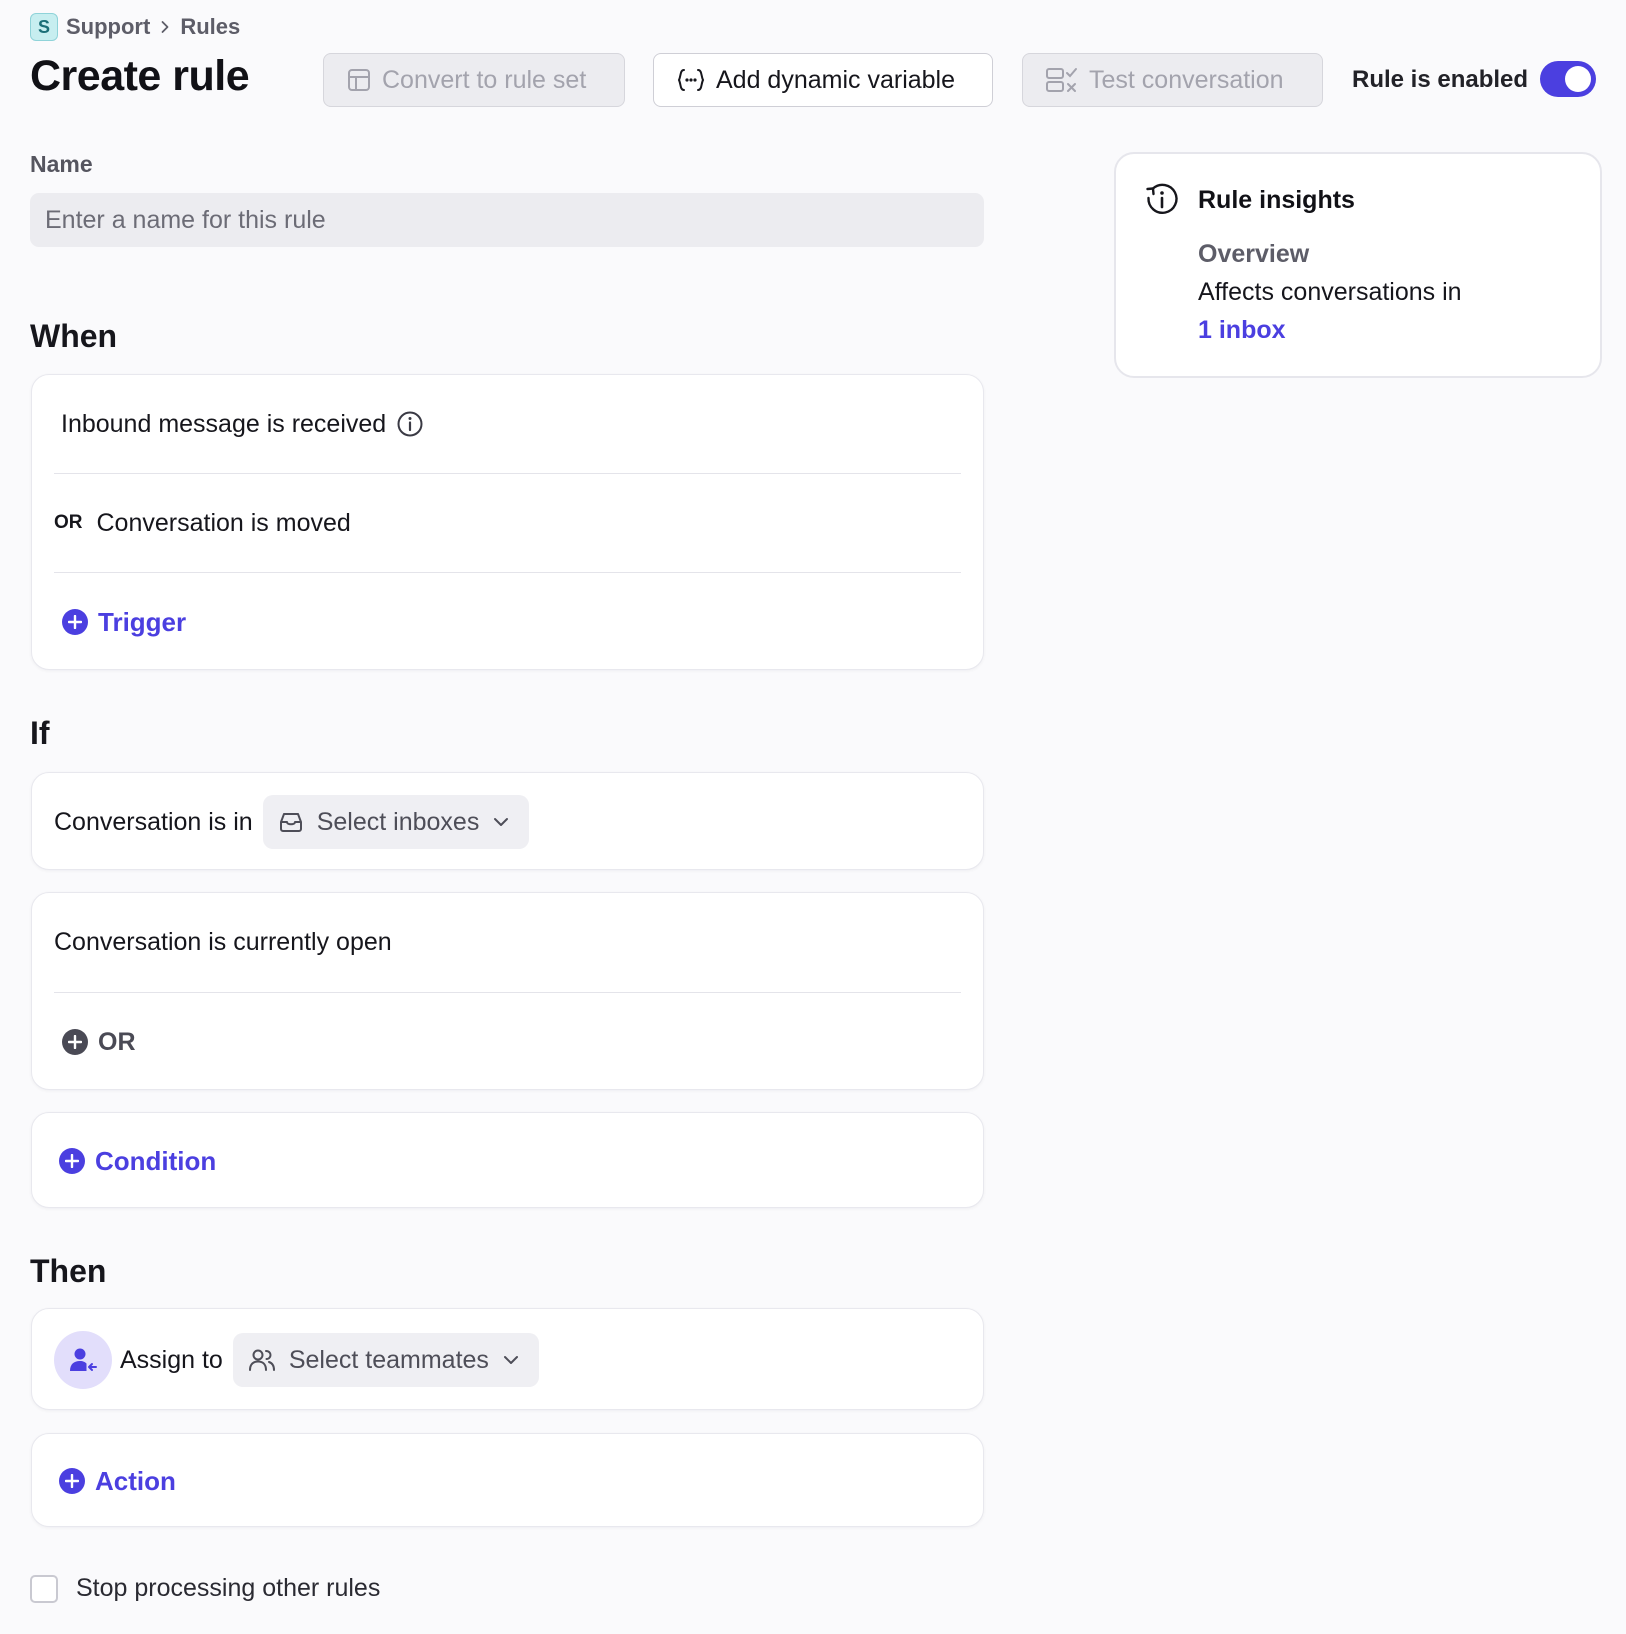 This screenshot has height=1634, width=1626. I want to click on breadcrumb: S Support Rules, so click(135, 27).